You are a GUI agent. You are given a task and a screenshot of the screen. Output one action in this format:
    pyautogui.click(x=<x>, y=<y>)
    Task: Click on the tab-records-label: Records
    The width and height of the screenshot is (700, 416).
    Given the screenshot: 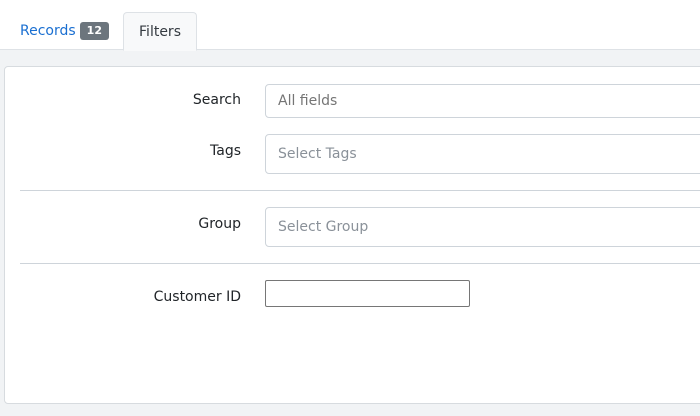 What is the action you would take?
    pyautogui.click(x=48, y=31)
    